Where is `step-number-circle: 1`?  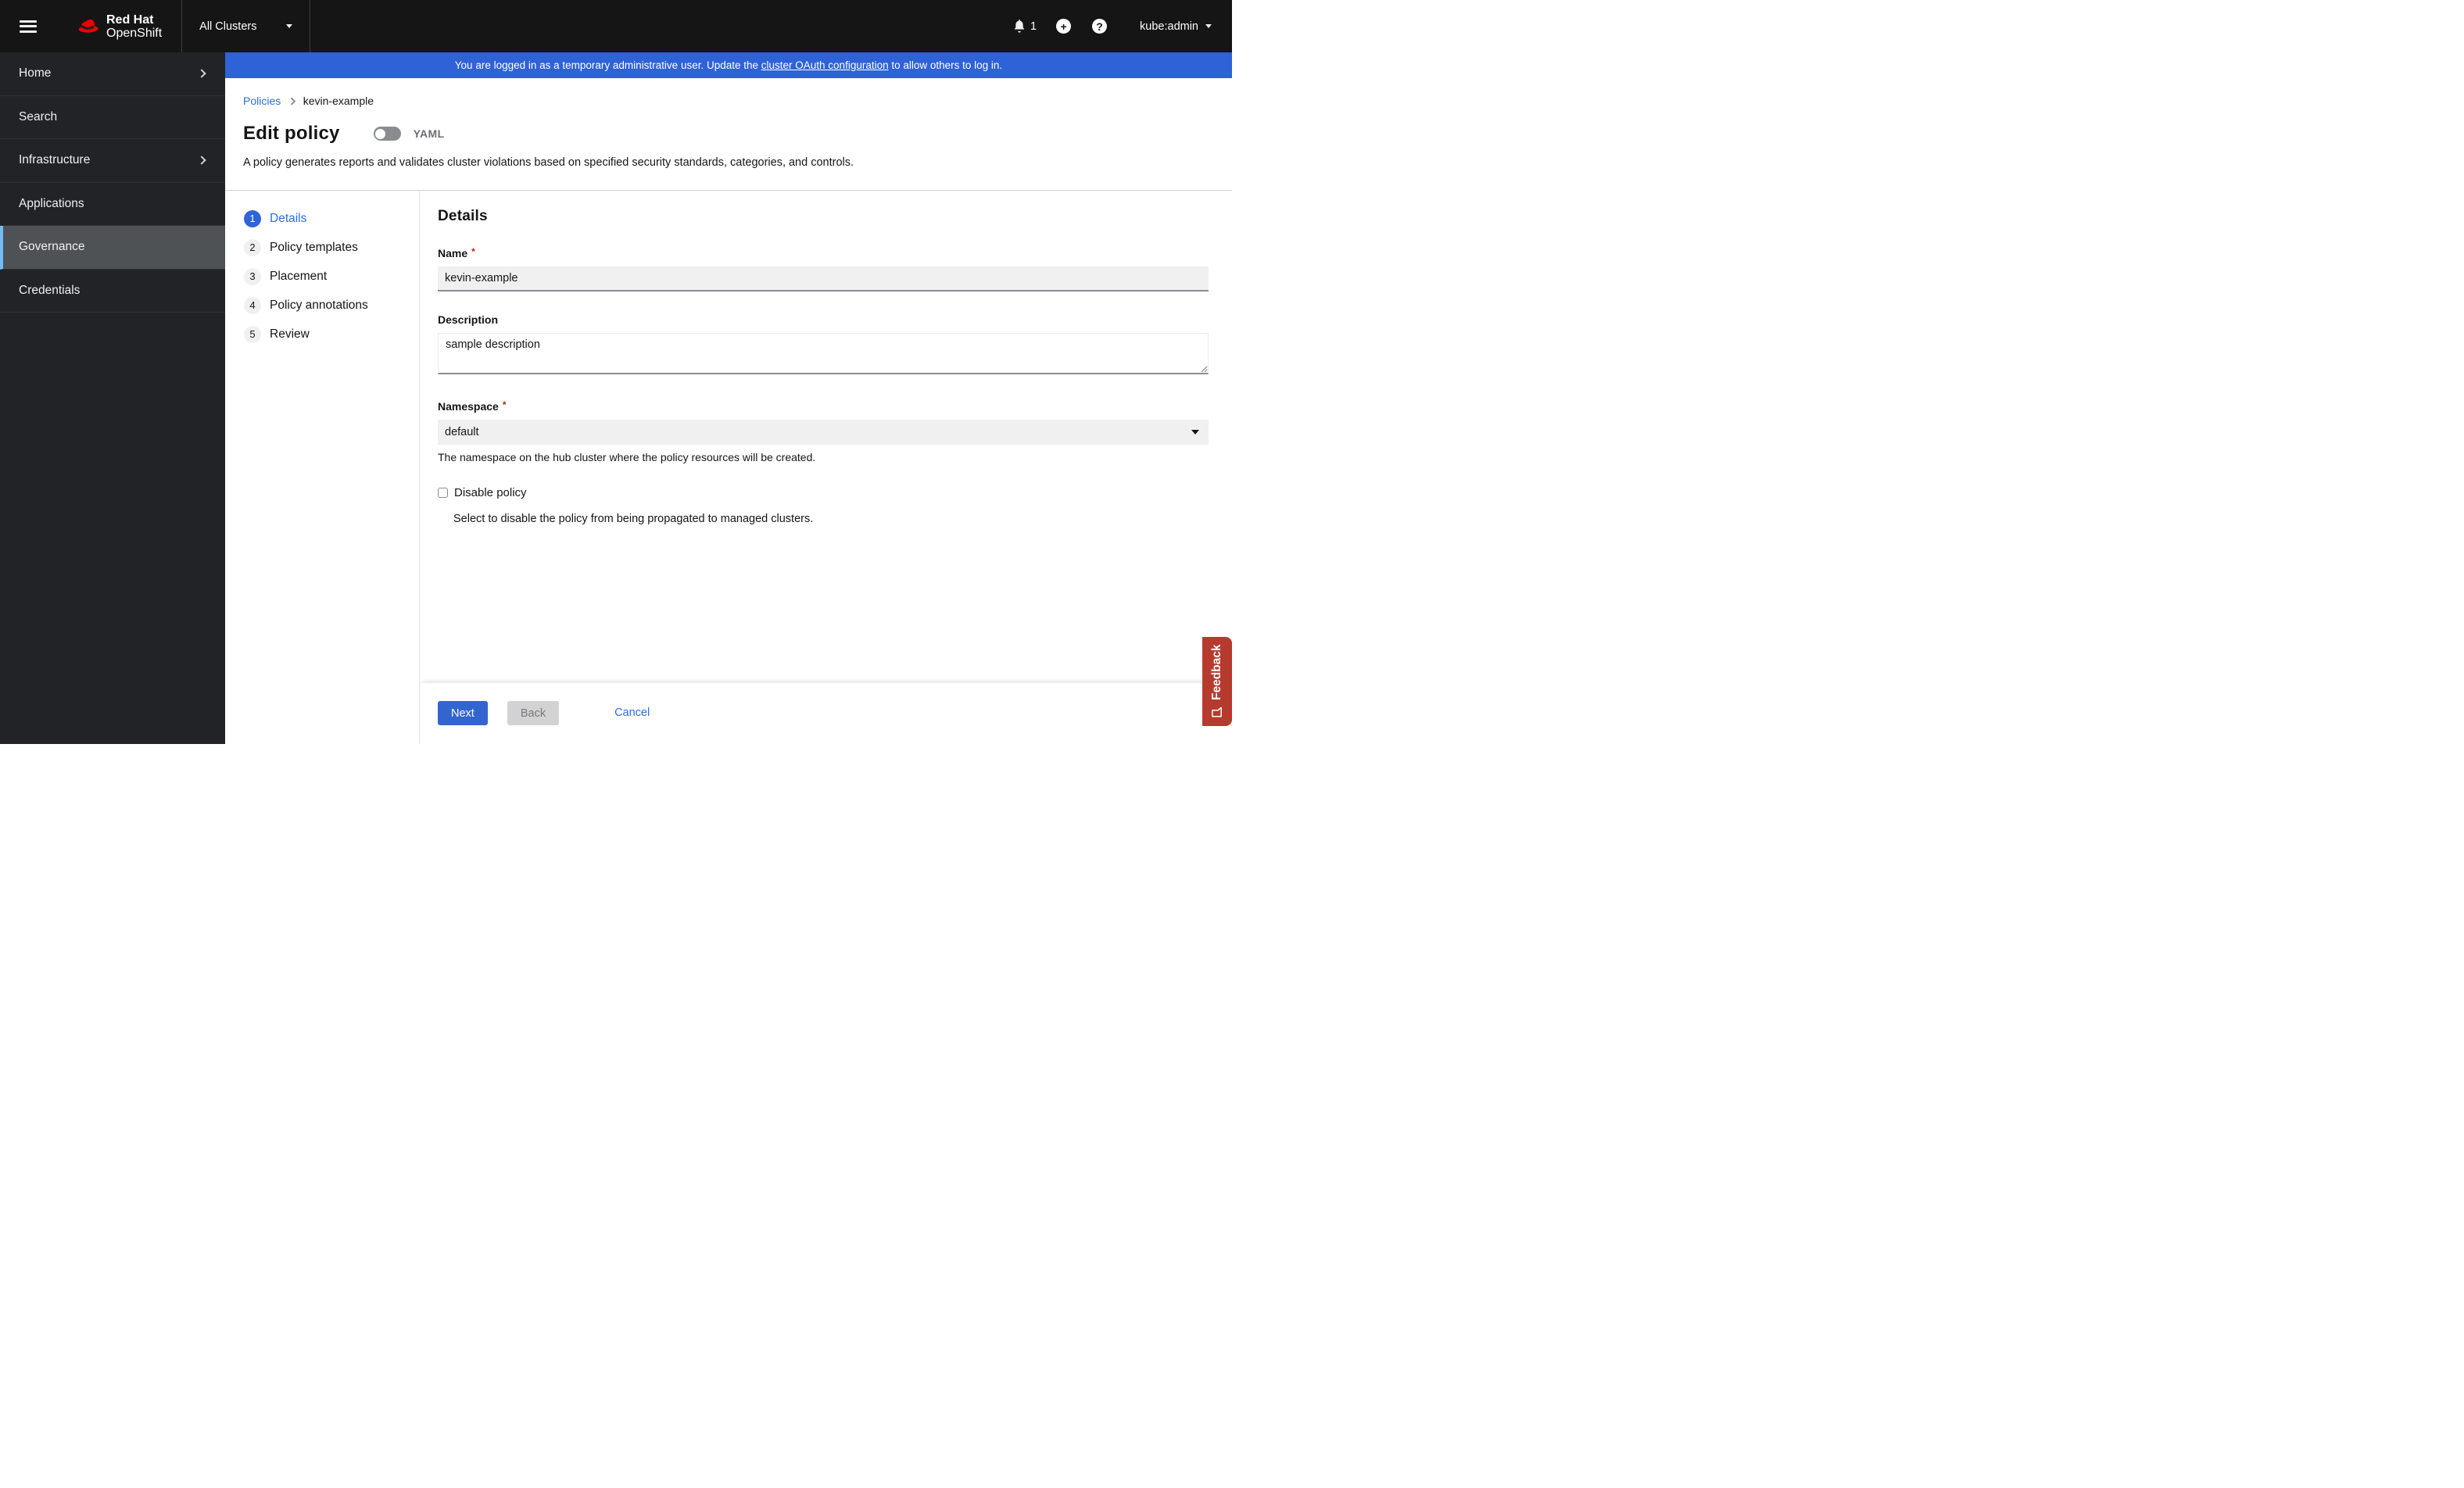 step-number-circle: 1 is located at coordinates (252, 218).